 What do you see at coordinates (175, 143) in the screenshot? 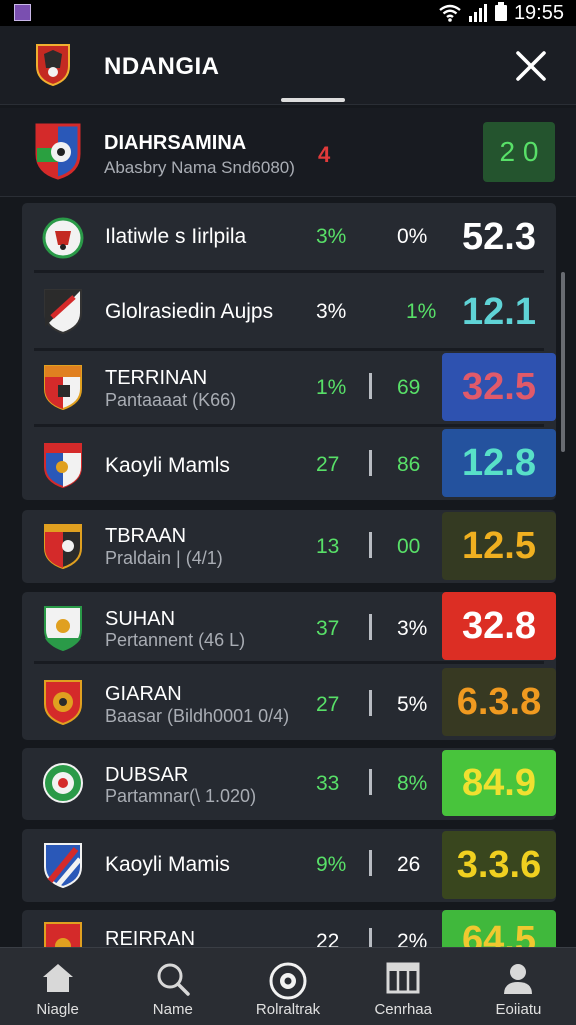
I see `featured-team-name: DIAHRSAMINA` at bounding box center [175, 143].